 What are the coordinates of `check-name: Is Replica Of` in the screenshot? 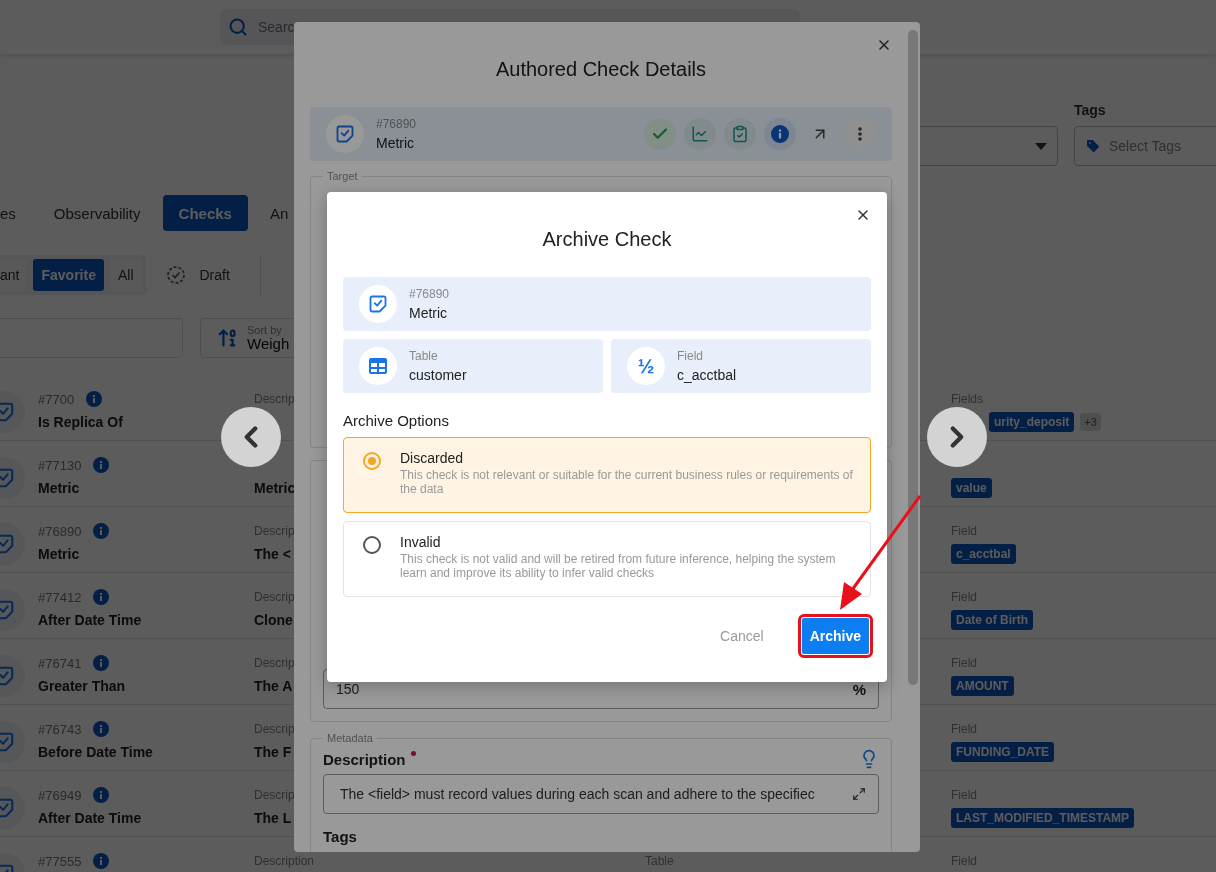 It's located at (80, 422).